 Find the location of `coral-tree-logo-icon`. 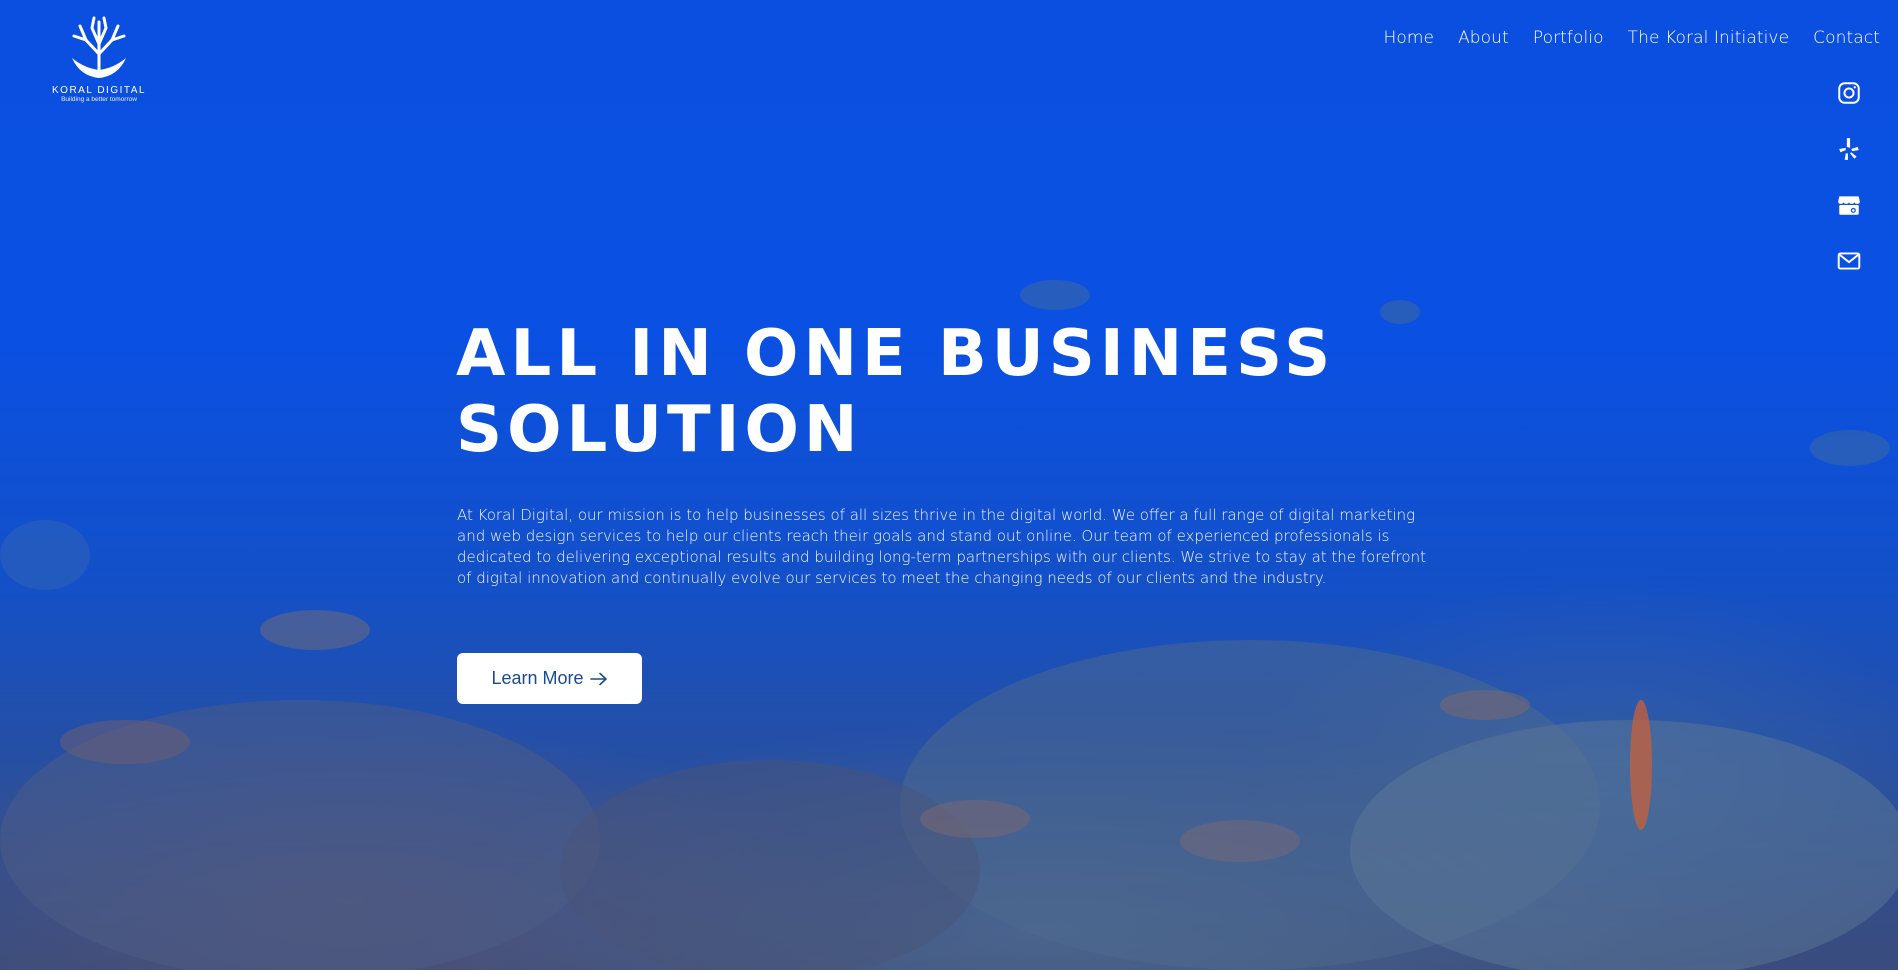

coral-tree-logo-icon is located at coordinates (99, 47).